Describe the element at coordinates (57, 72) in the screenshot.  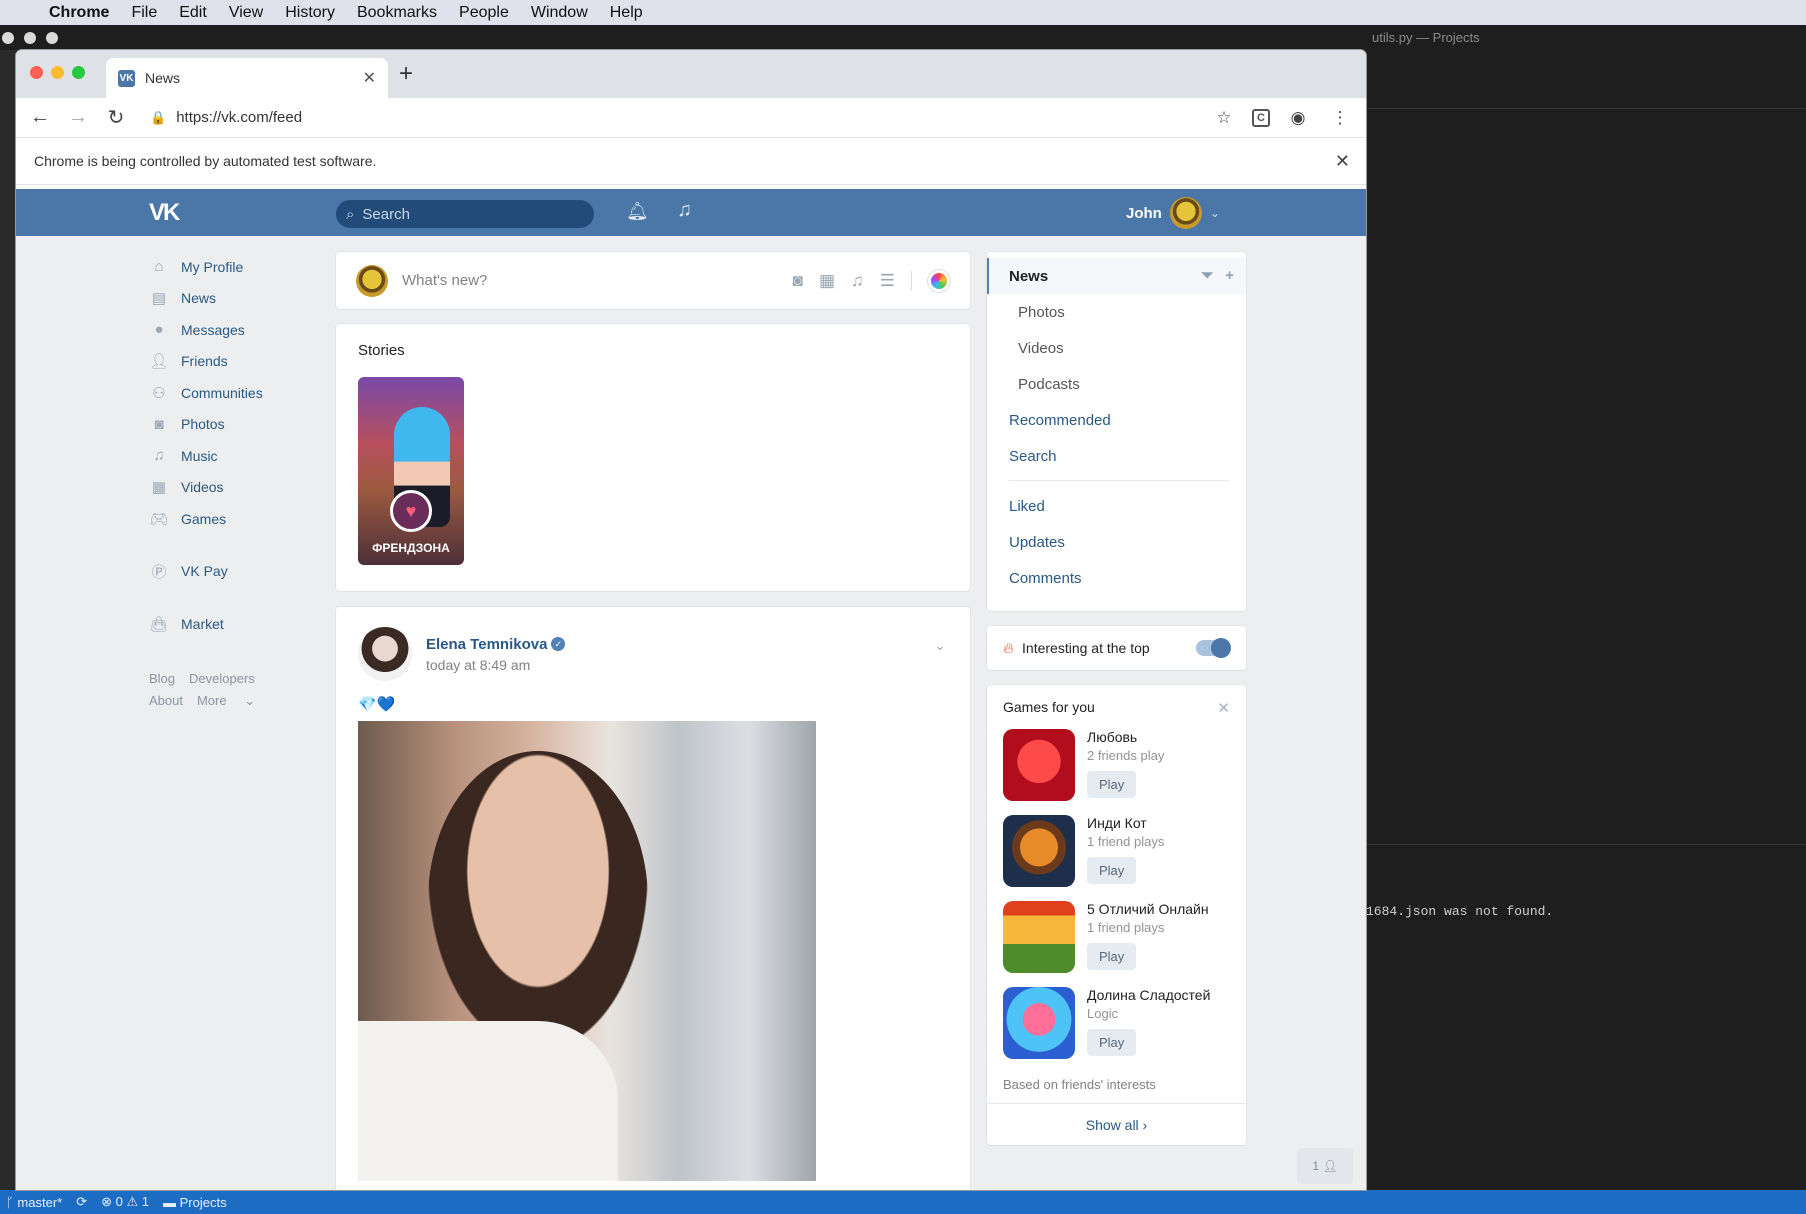
I see `minimize-window-button` at that location.